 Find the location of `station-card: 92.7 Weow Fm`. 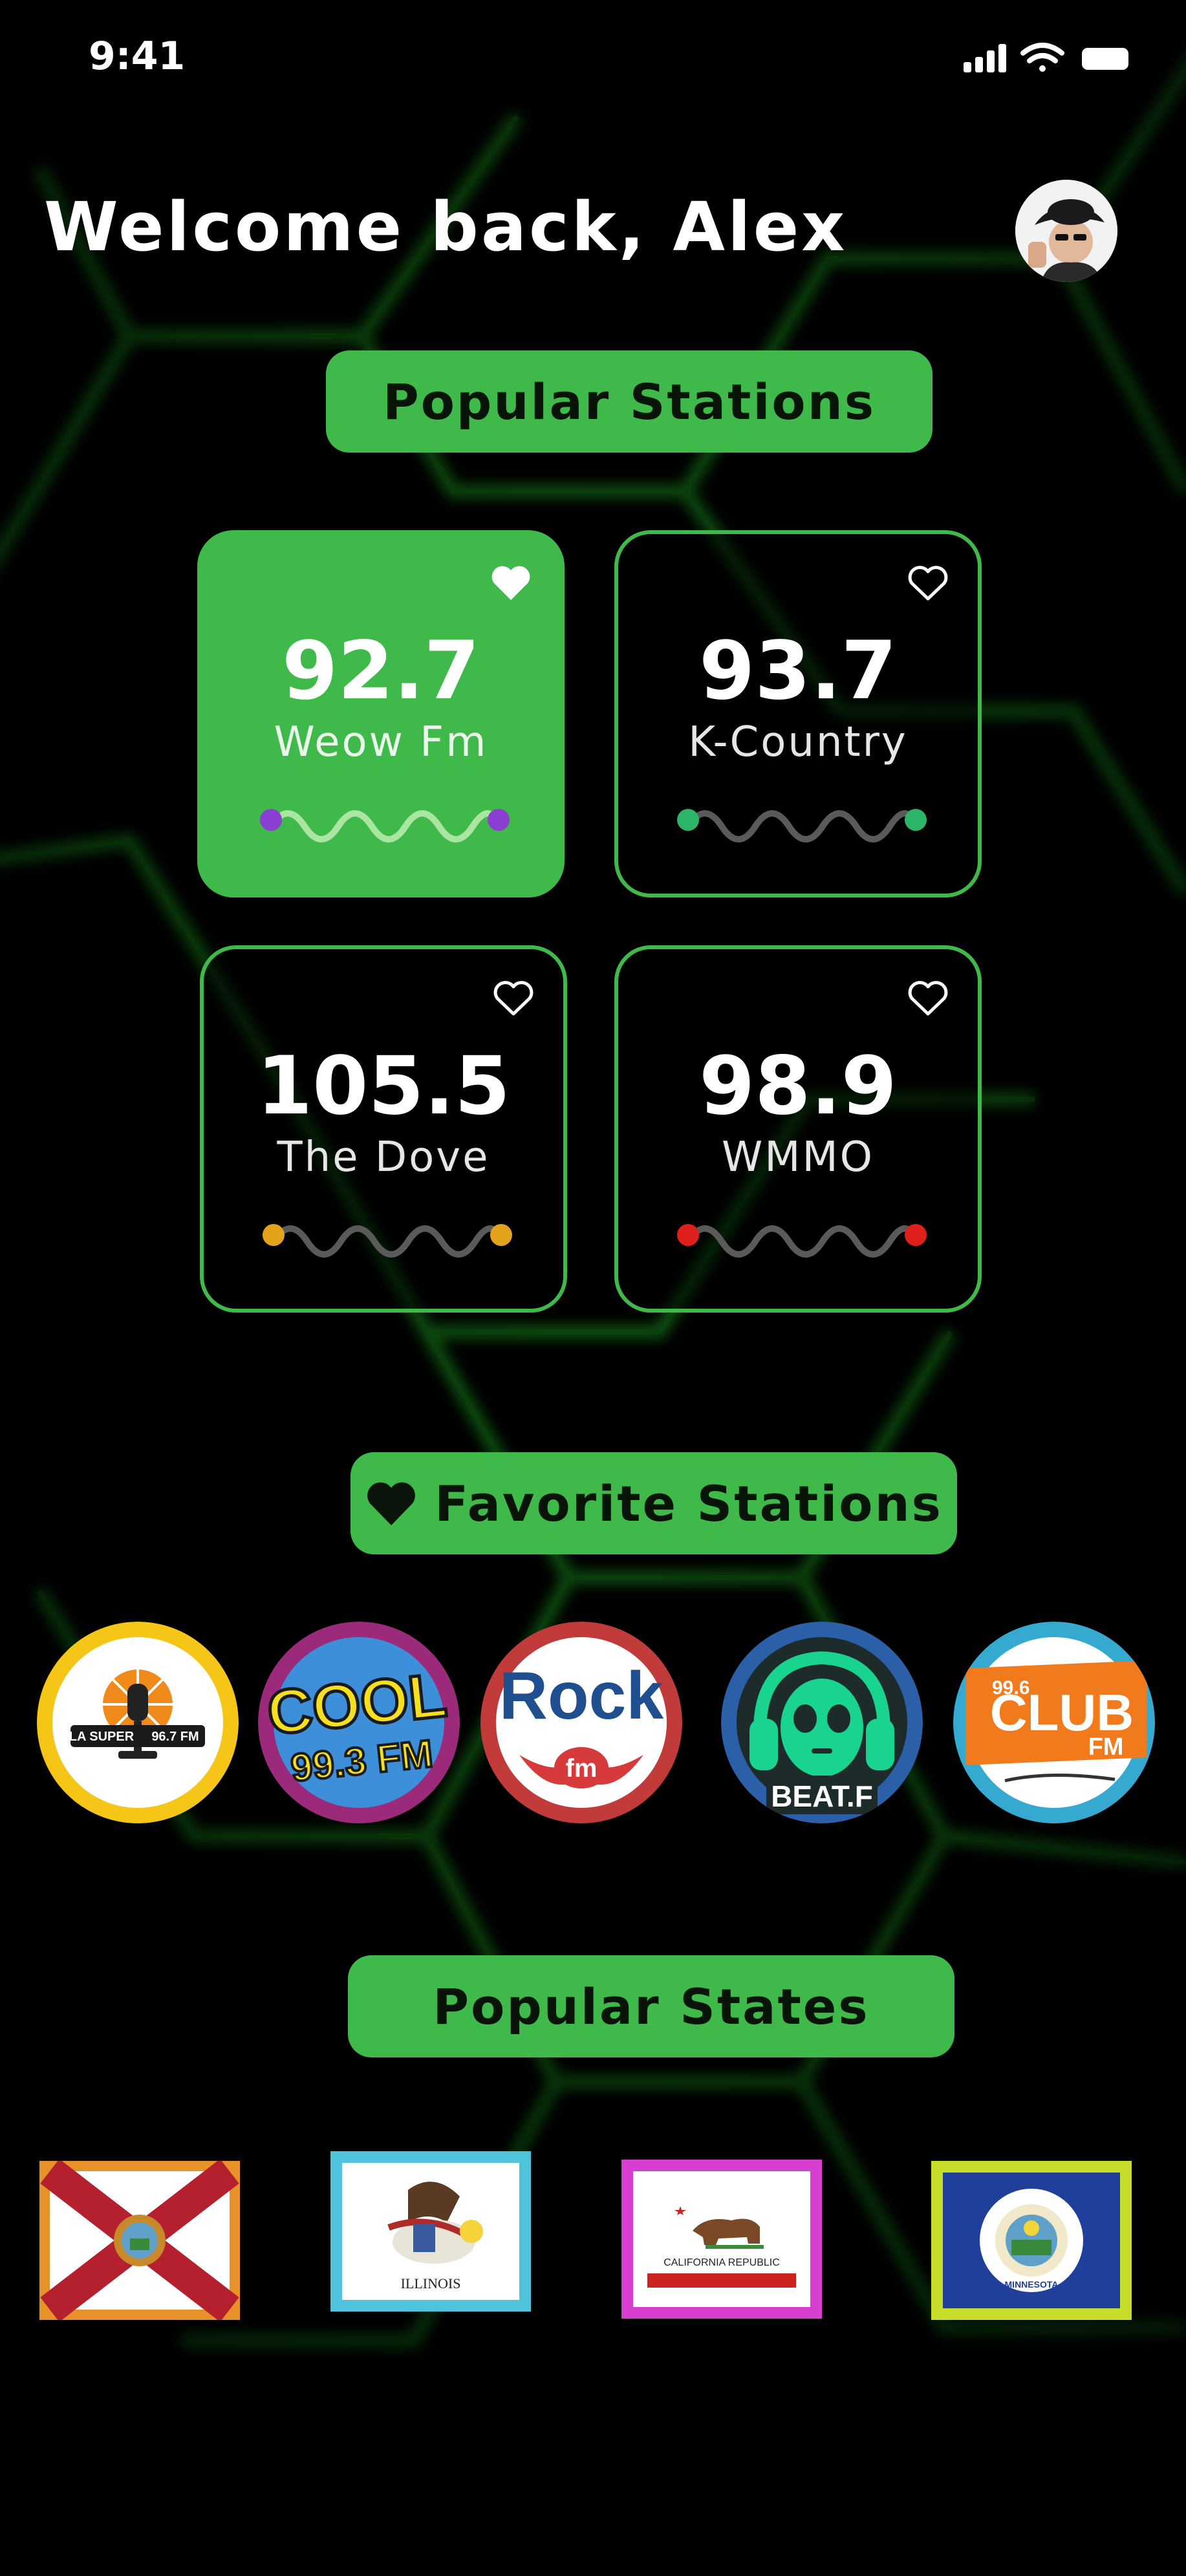

station-card: 92.7 Weow Fm is located at coordinates (381, 713).